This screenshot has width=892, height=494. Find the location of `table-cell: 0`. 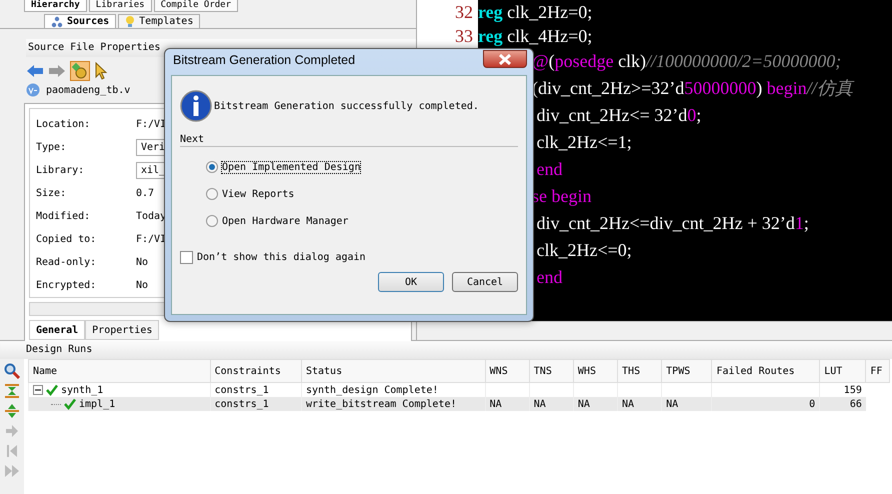

table-cell: 0 is located at coordinates (812, 404).